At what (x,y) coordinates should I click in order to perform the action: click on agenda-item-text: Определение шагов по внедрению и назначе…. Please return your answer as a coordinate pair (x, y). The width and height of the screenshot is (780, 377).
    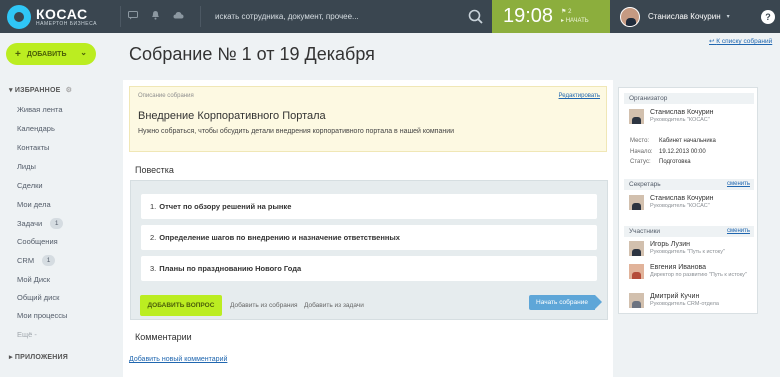
    Looking at the image, I should click on (279, 237).